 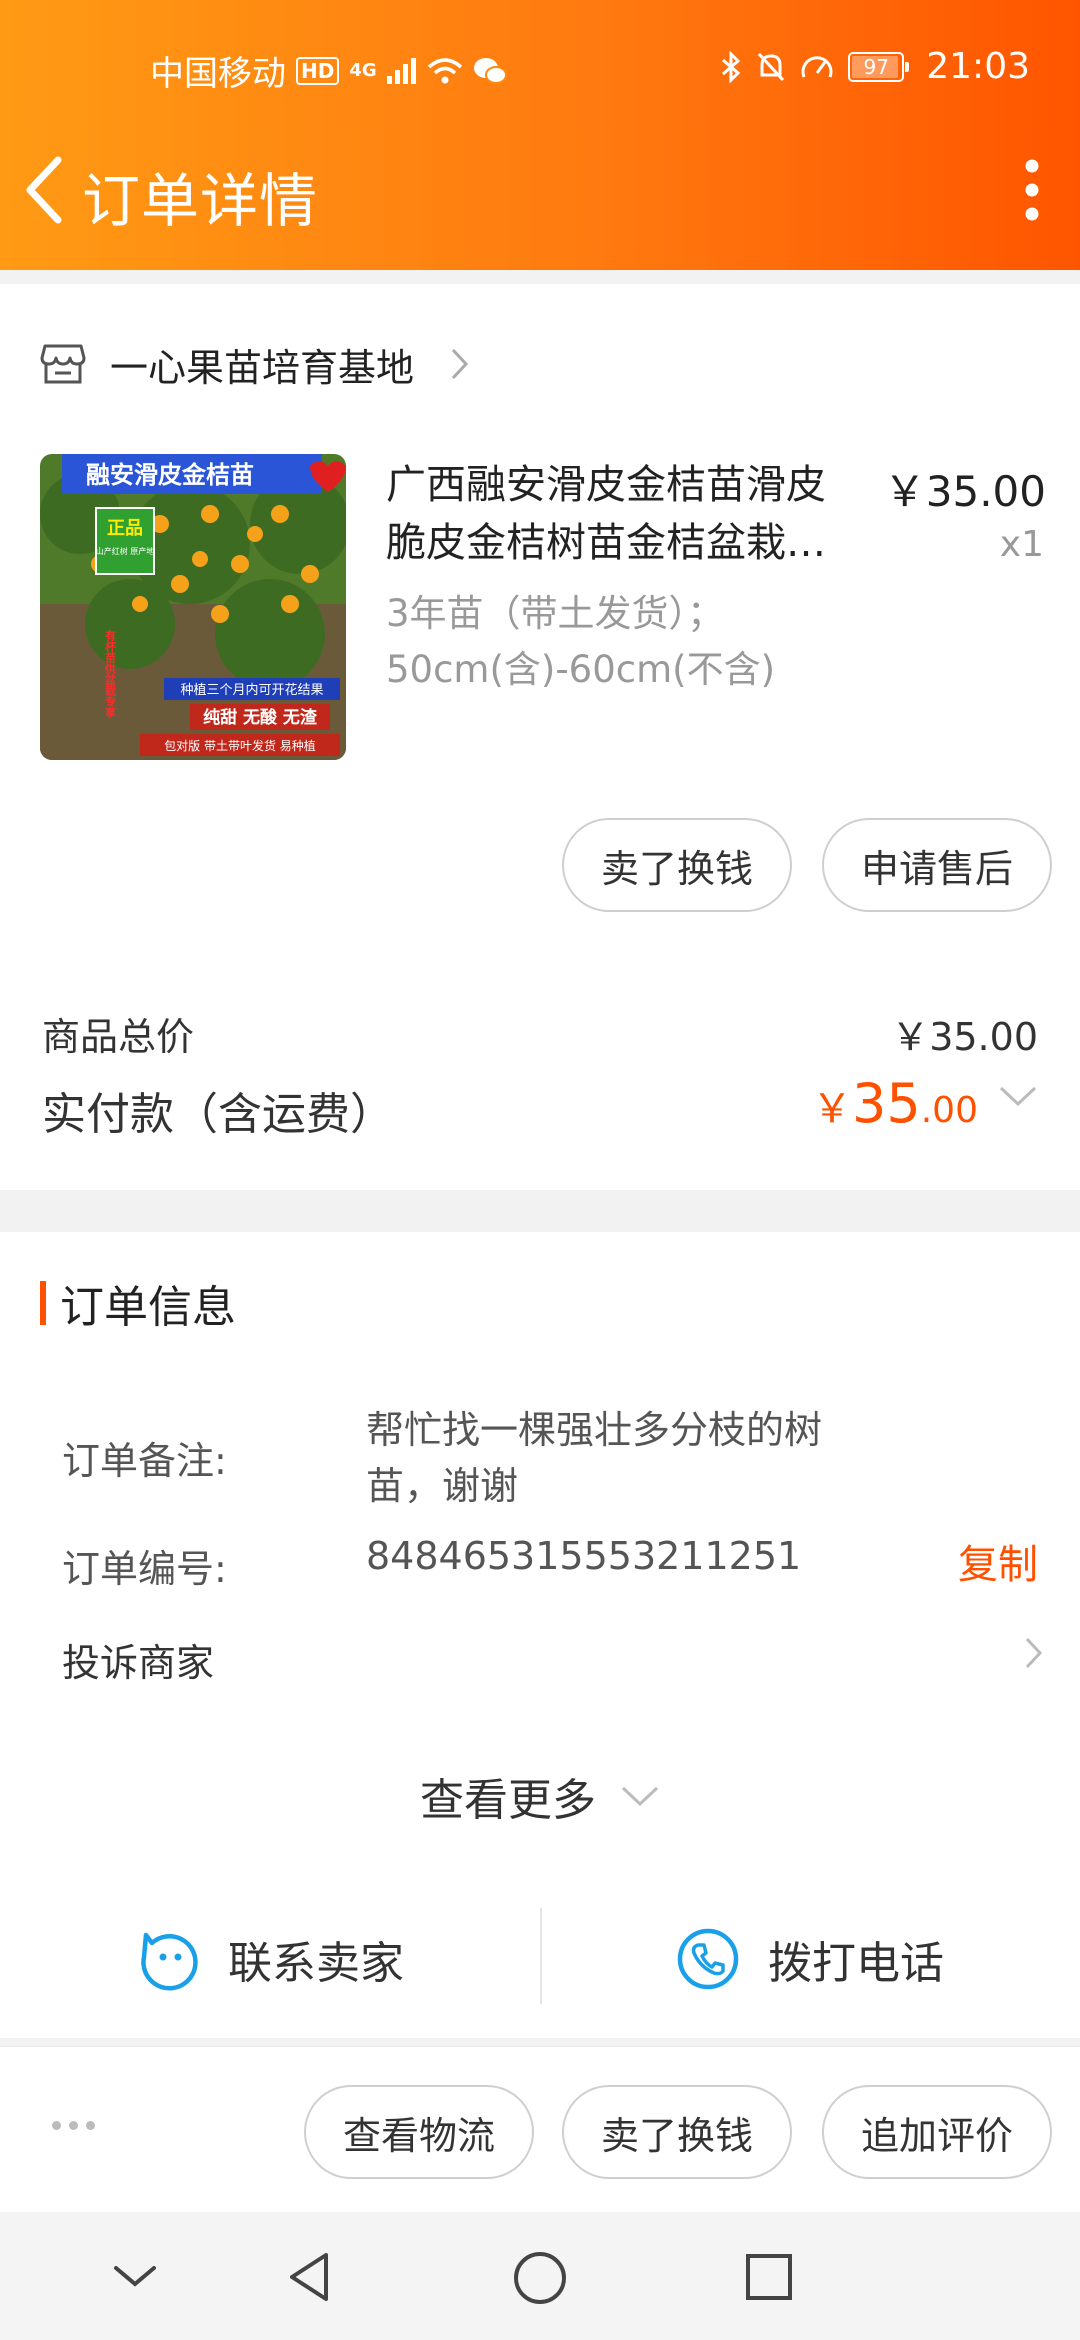 I want to click on status-bar-right: 97 21:03, so click(x=875, y=66).